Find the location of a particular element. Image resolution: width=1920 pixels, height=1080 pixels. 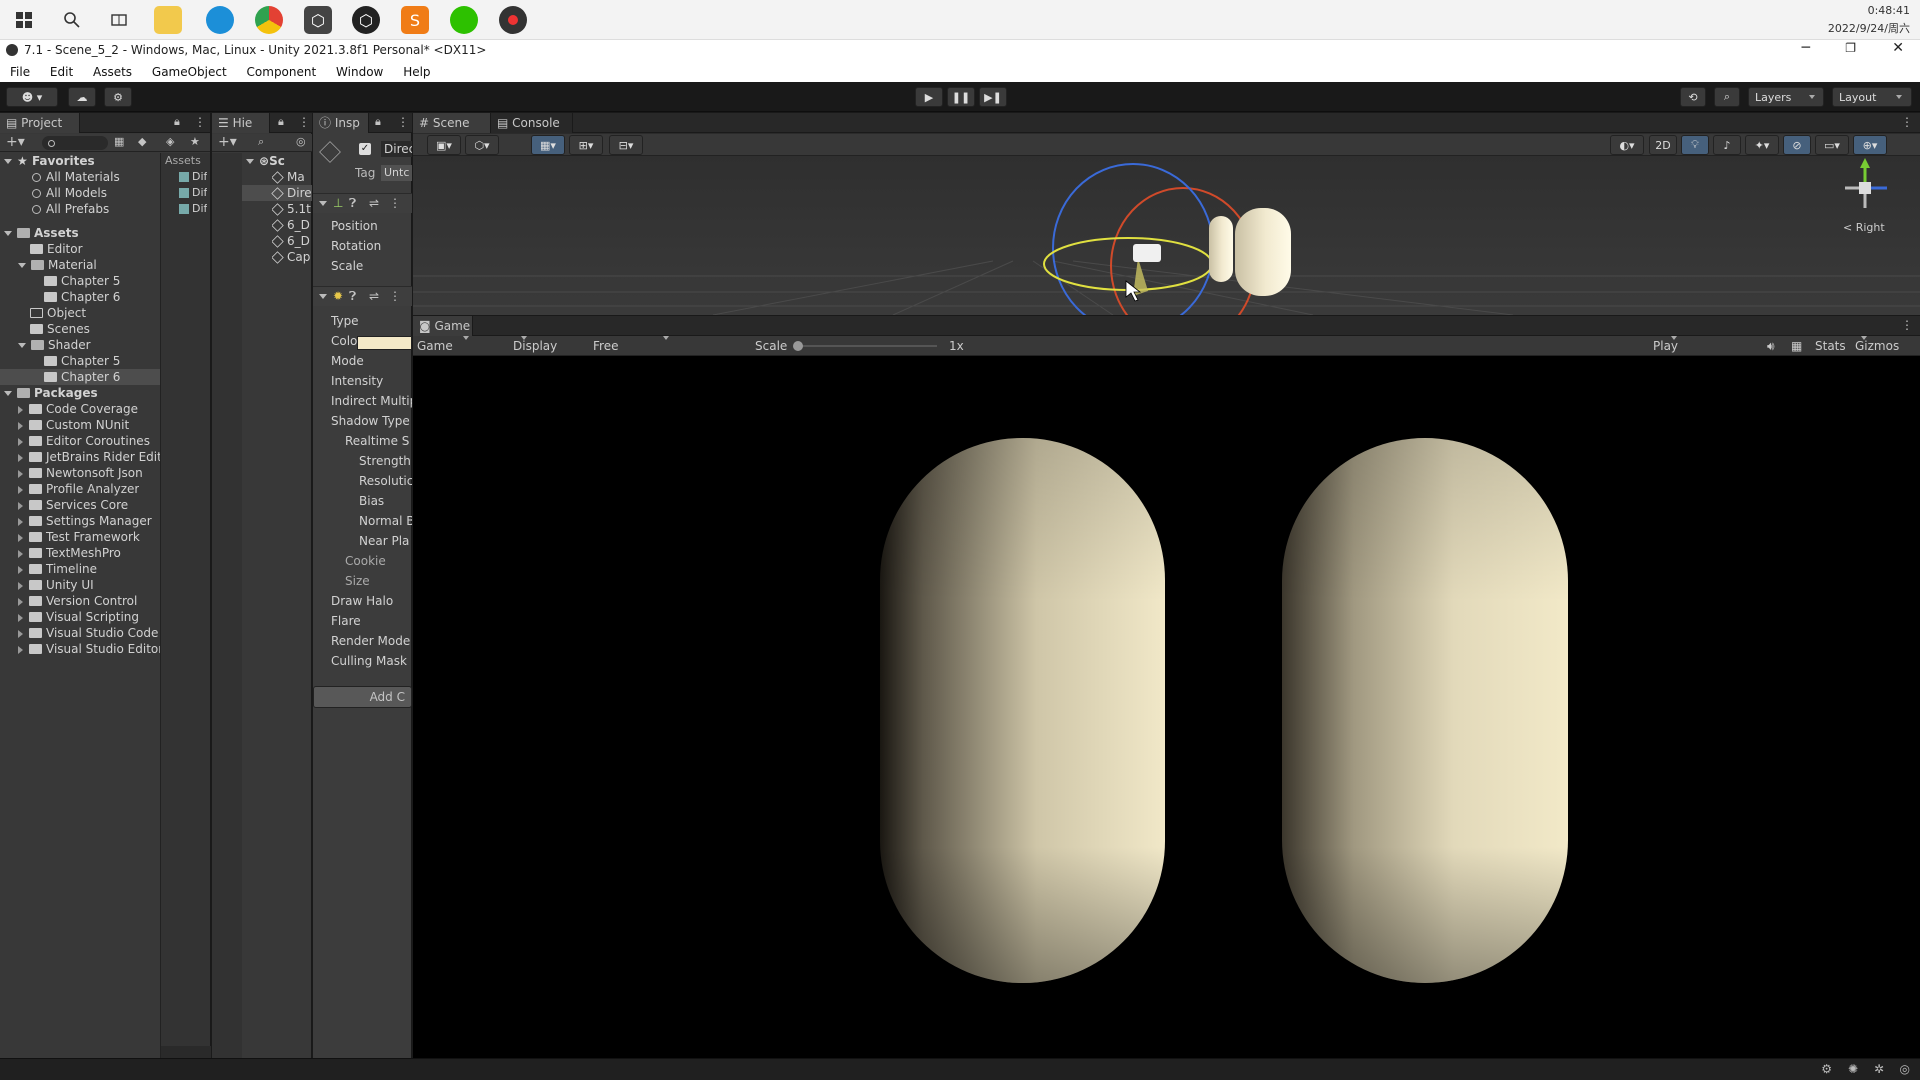

folder-item: Object is located at coordinates (58, 313).